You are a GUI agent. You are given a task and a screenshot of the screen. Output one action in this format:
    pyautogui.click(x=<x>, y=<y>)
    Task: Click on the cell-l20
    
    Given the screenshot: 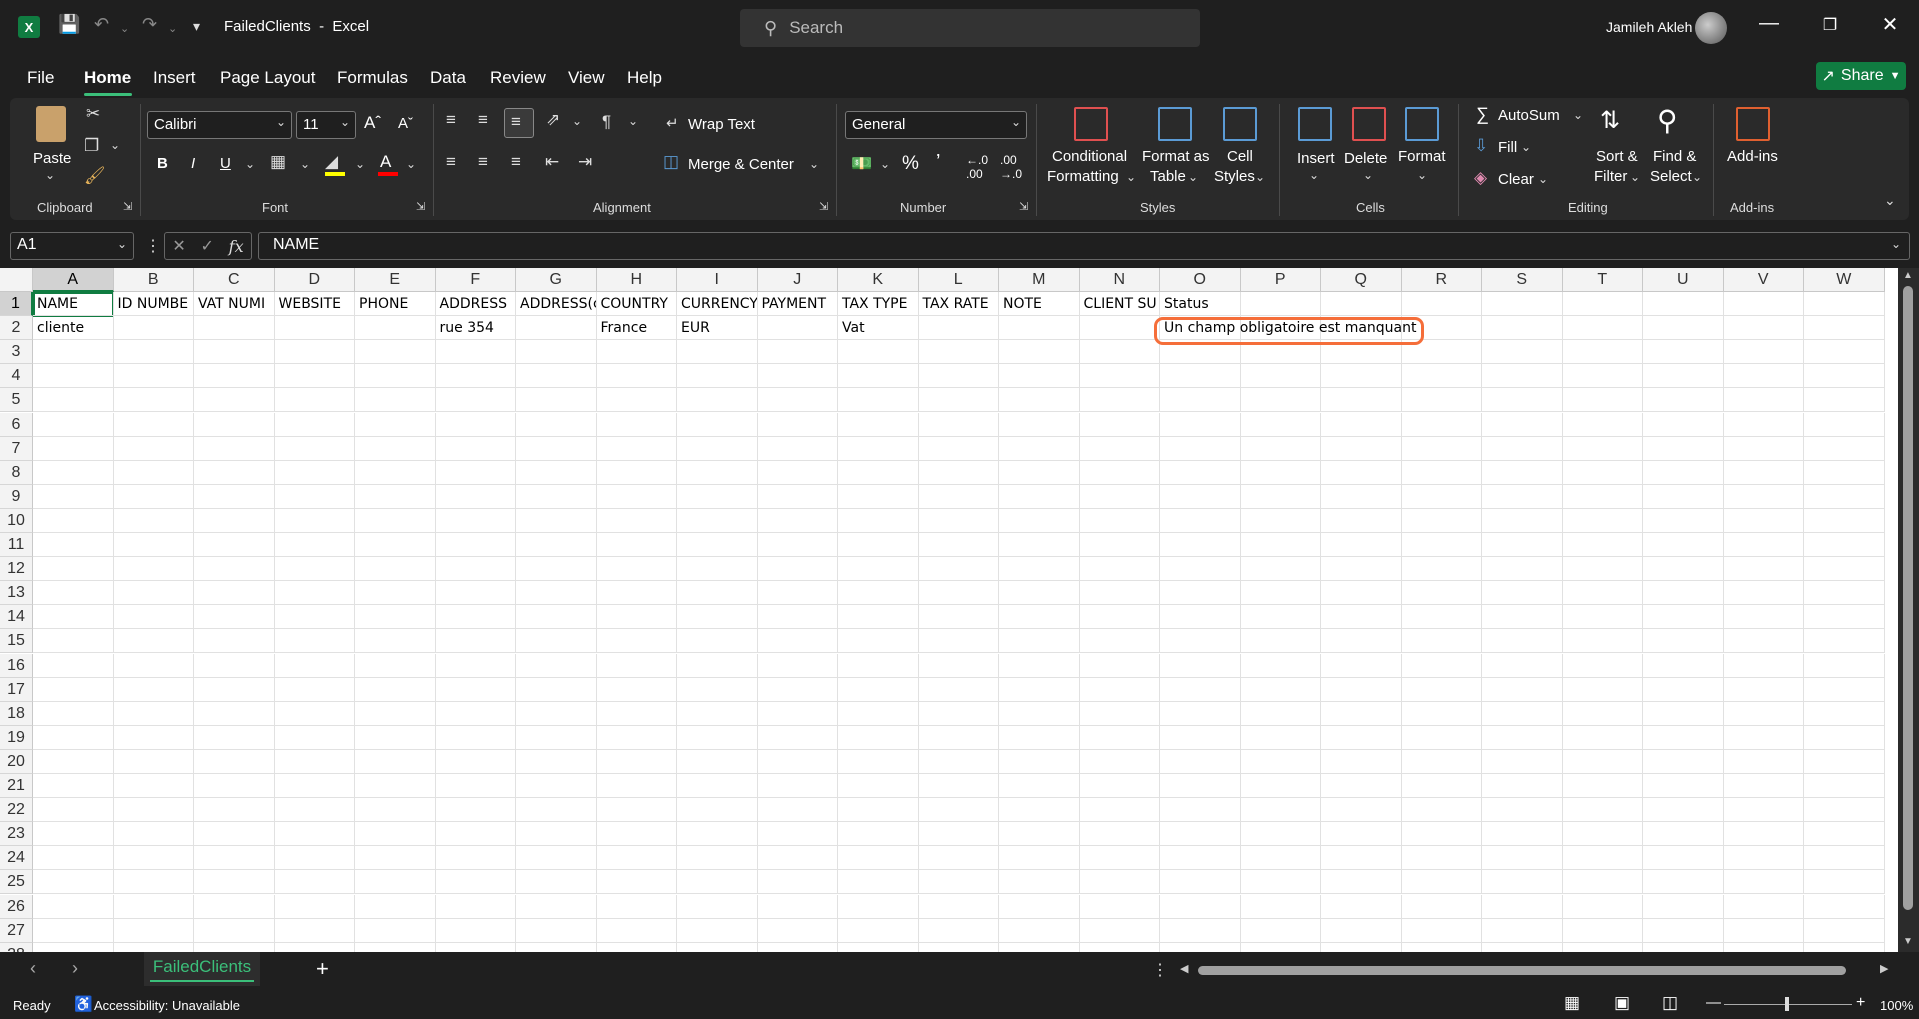 What is the action you would take?
    pyautogui.click(x=958, y=761)
    